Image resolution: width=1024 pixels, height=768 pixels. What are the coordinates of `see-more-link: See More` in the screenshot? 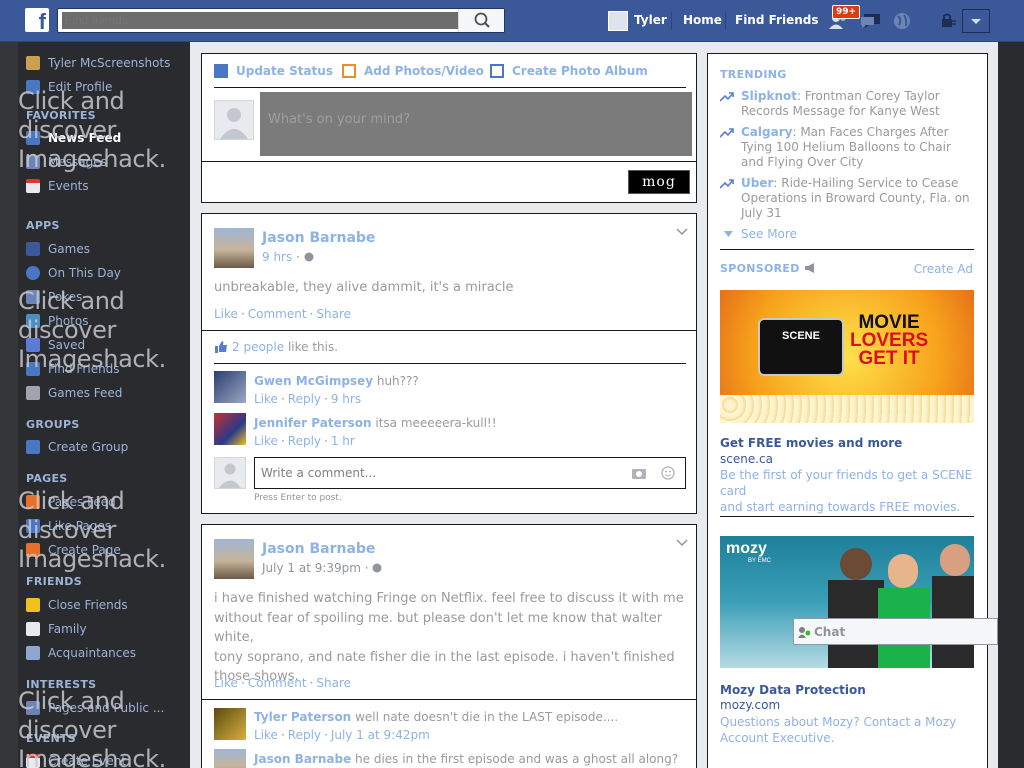 It's located at (760, 234).